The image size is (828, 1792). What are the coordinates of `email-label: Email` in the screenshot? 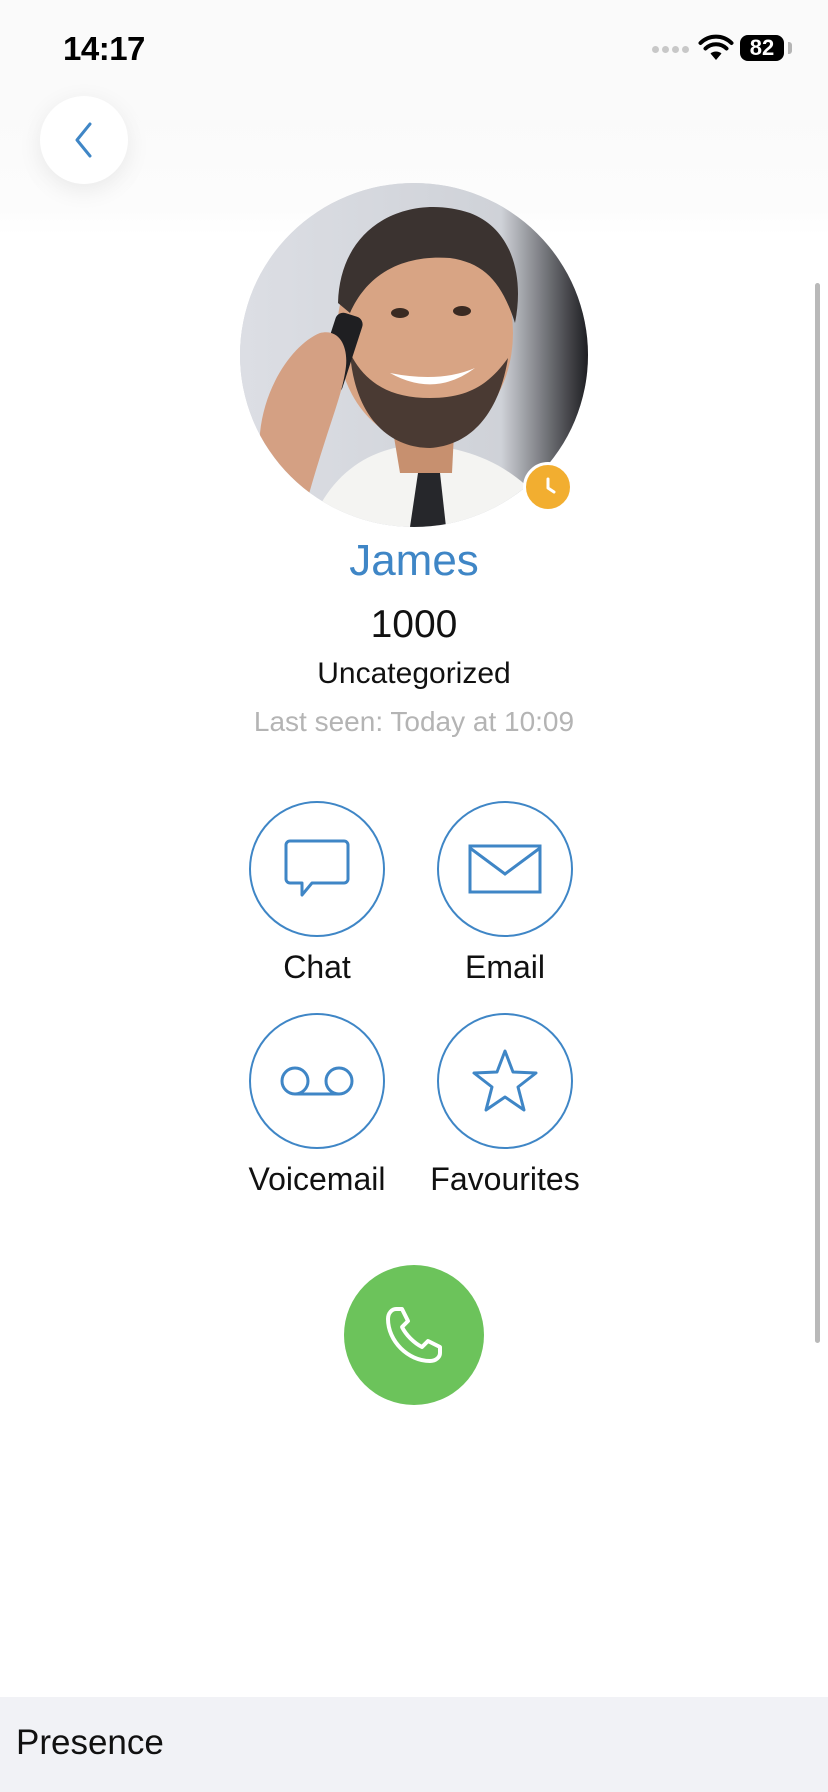 It's located at (504, 967).